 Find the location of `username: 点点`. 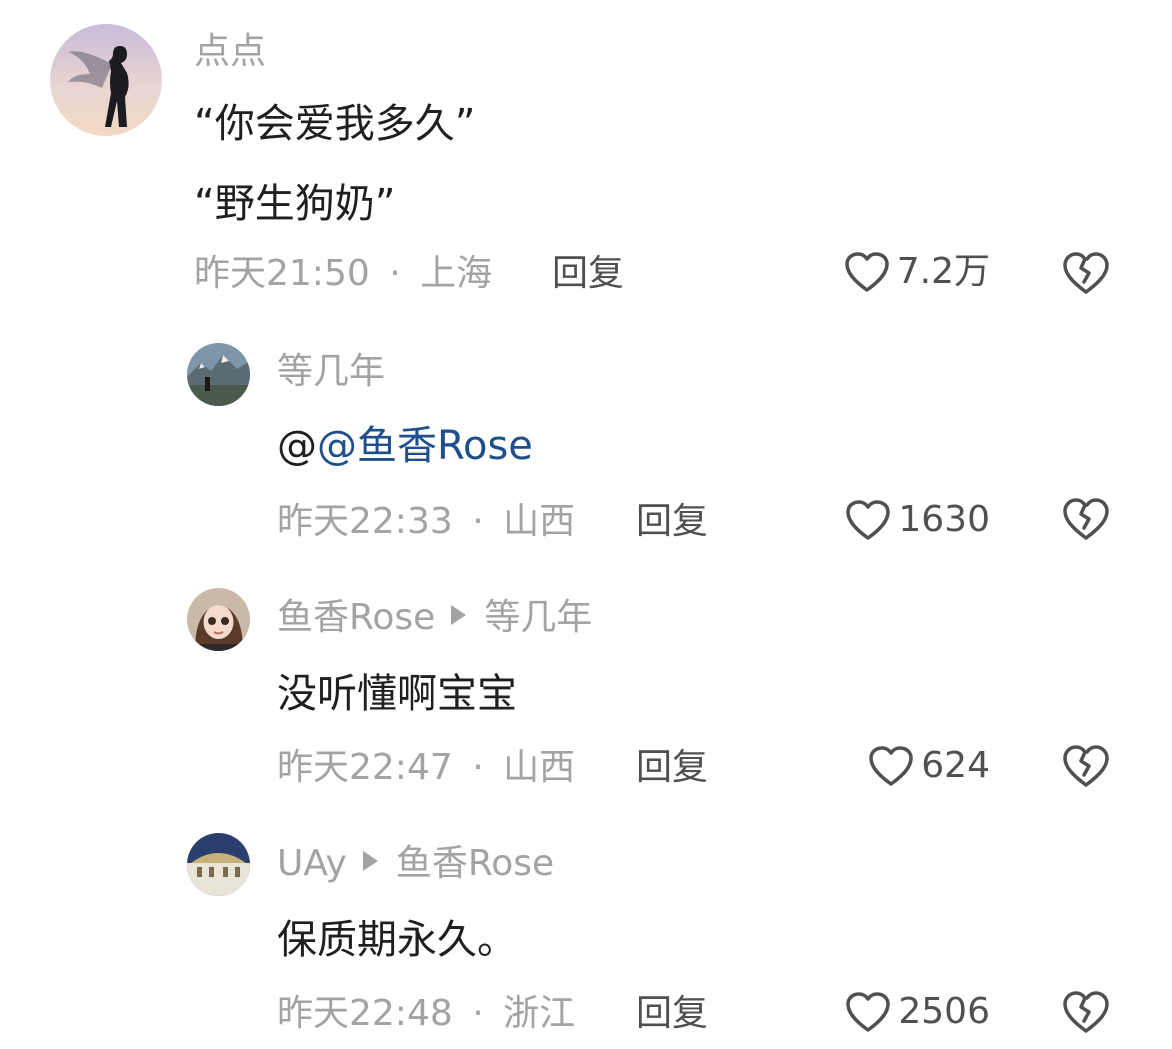

username: 点点 is located at coordinates (230, 52).